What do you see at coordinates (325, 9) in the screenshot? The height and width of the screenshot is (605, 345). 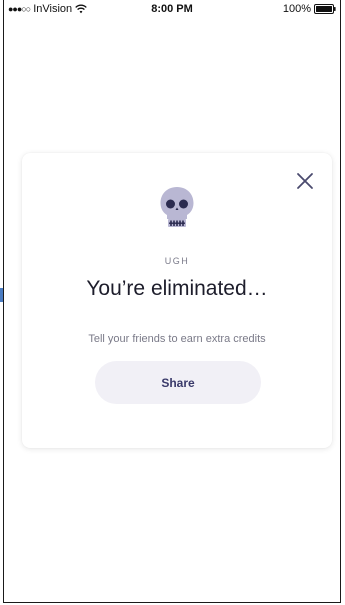 I see `battery-icon` at bounding box center [325, 9].